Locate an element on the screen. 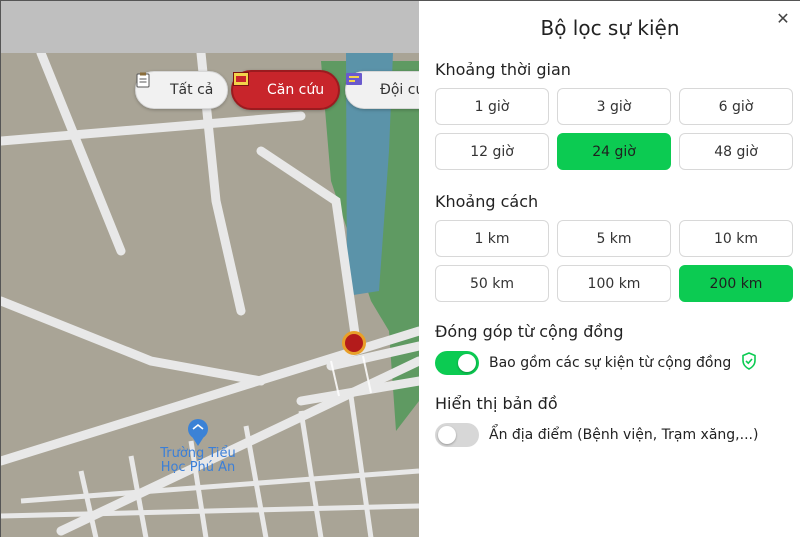 Image resolution: width=800 pixels, height=537 pixels. time-range-title: Khoảng thời gian is located at coordinates (503, 69).